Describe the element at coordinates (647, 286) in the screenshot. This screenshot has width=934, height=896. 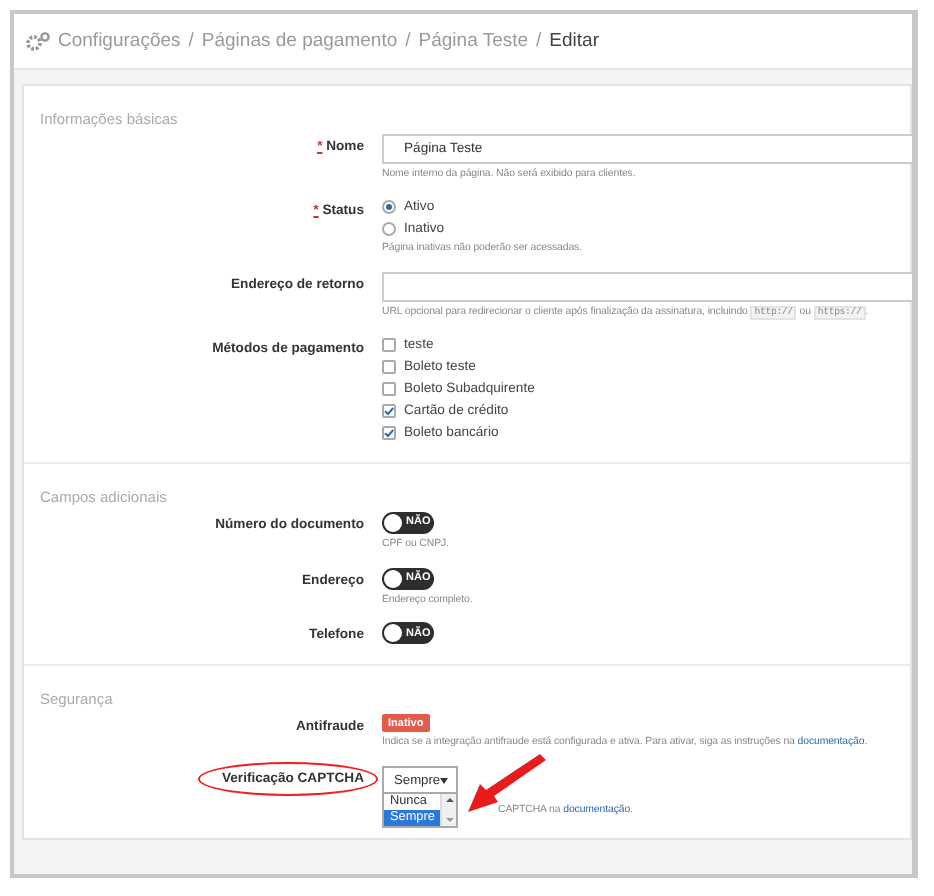
I see `text-field` at that location.